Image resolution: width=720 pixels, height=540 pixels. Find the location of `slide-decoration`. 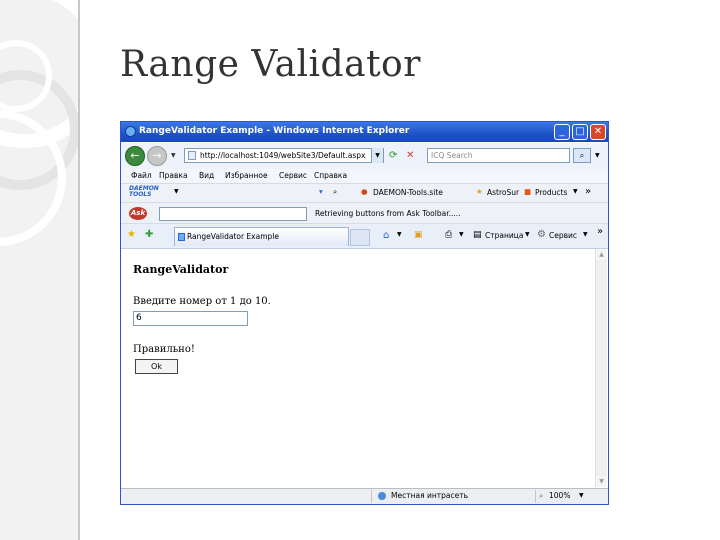

slide-decoration is located at coordinates (40, 270).